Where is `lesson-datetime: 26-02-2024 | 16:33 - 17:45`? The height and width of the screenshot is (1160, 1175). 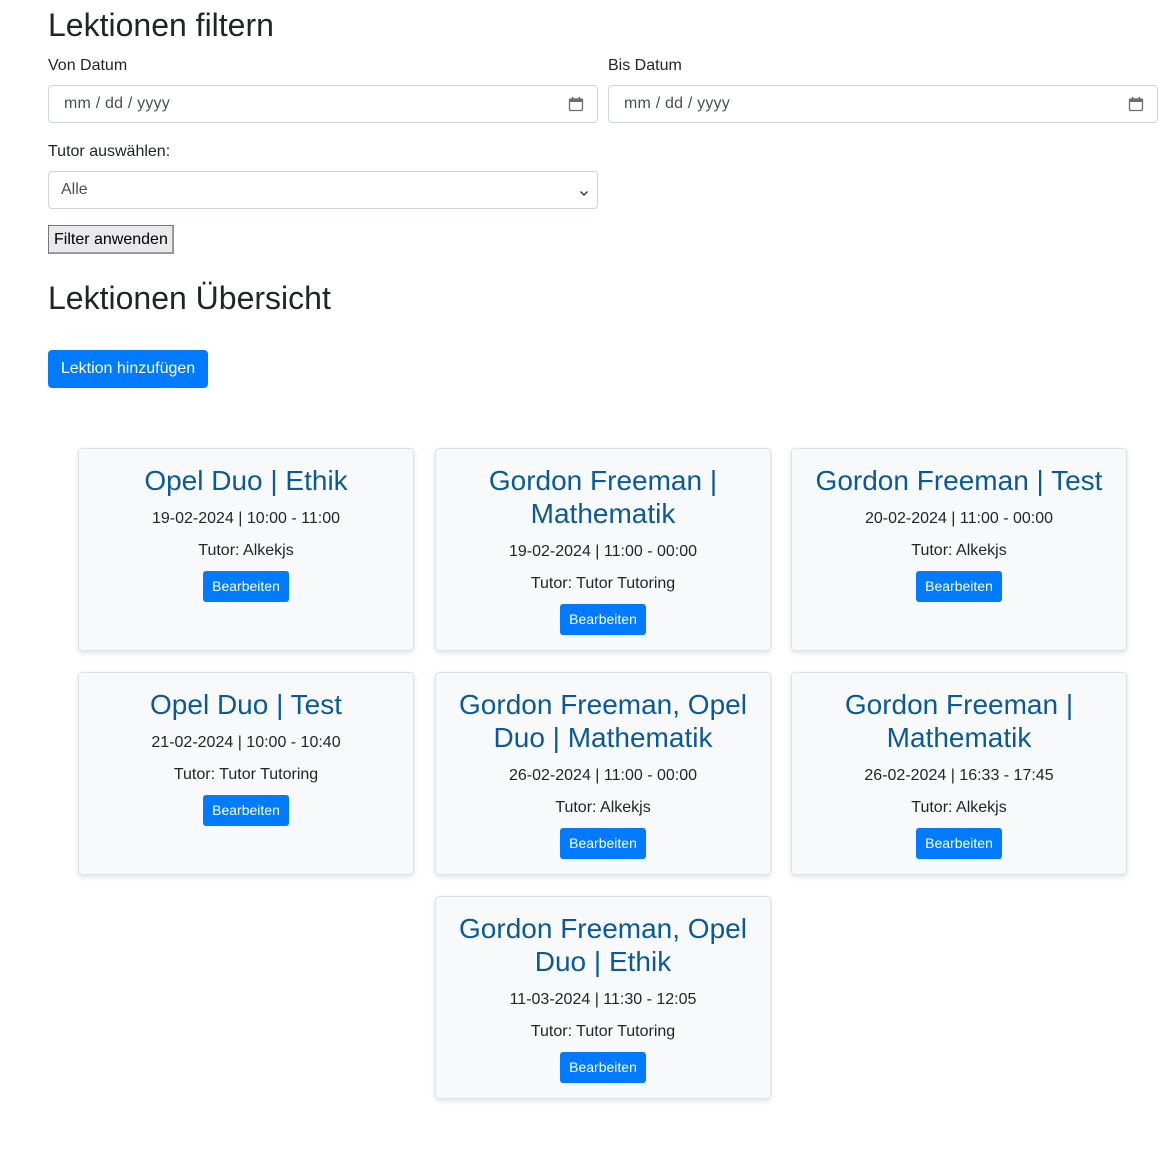 lesson-datetime: 26-02-2024 | 16:33 - 17:45 is located at coordinates (959, 775).